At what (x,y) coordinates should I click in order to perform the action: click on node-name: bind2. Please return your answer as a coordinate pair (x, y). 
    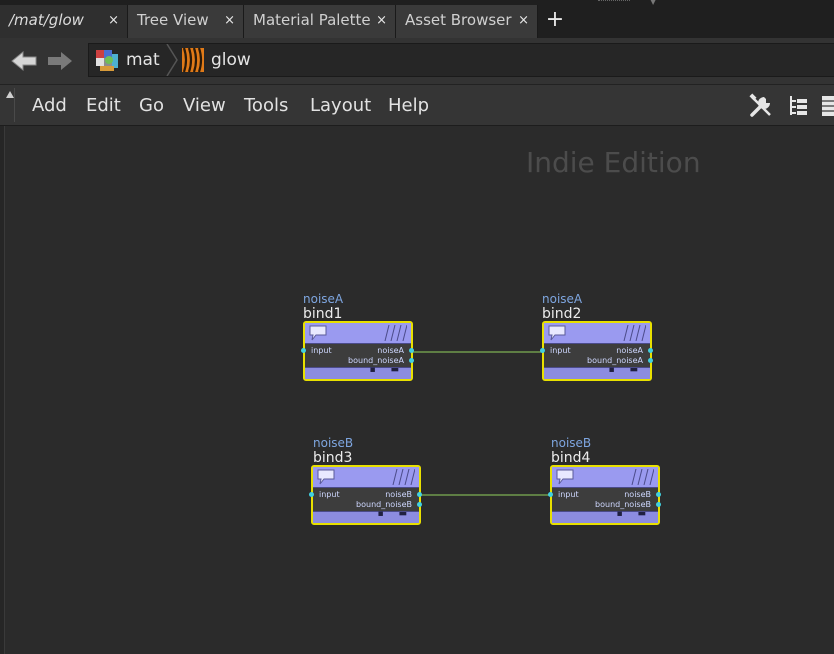
    Looking at the image, I should click on (597, 314).